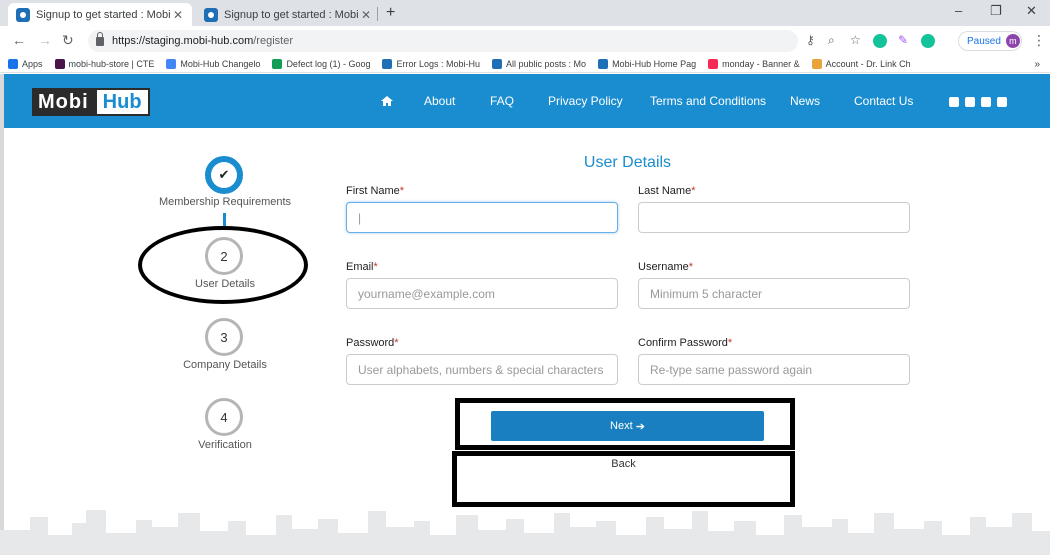 Image resolution: width=1050 pixels, height=555 pixels. I want to click on lock-icon, so click(100, 38).